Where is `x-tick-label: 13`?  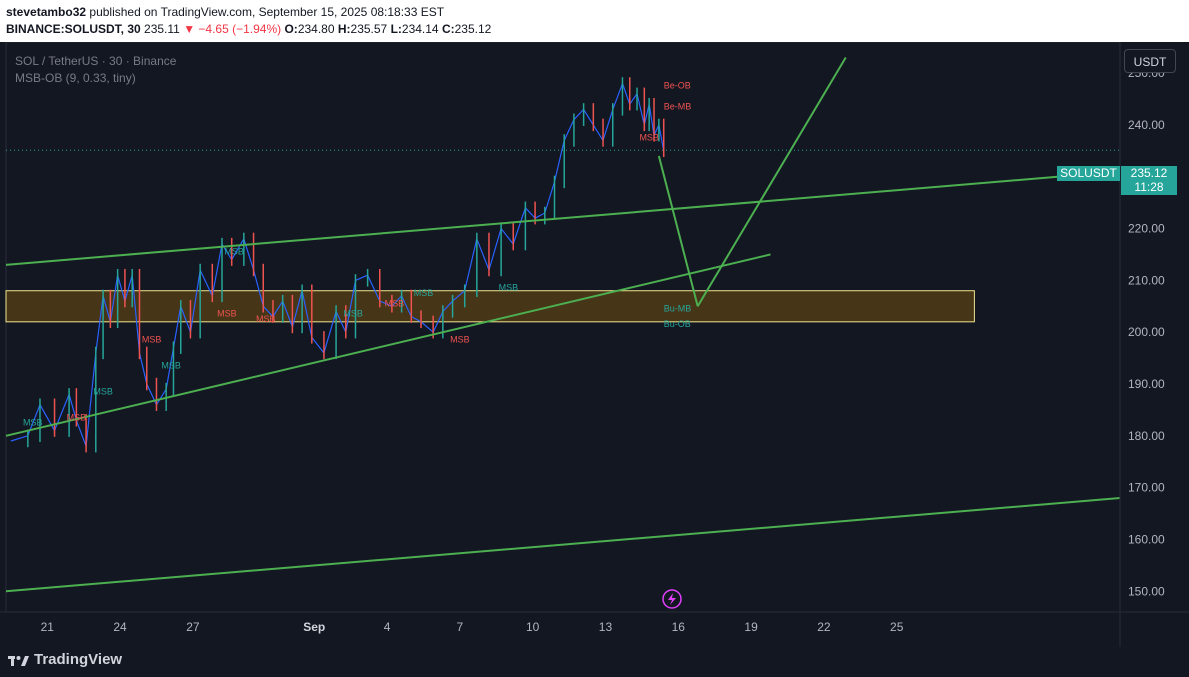 x-tick-label: 13 is located at coordinates (606, 627).